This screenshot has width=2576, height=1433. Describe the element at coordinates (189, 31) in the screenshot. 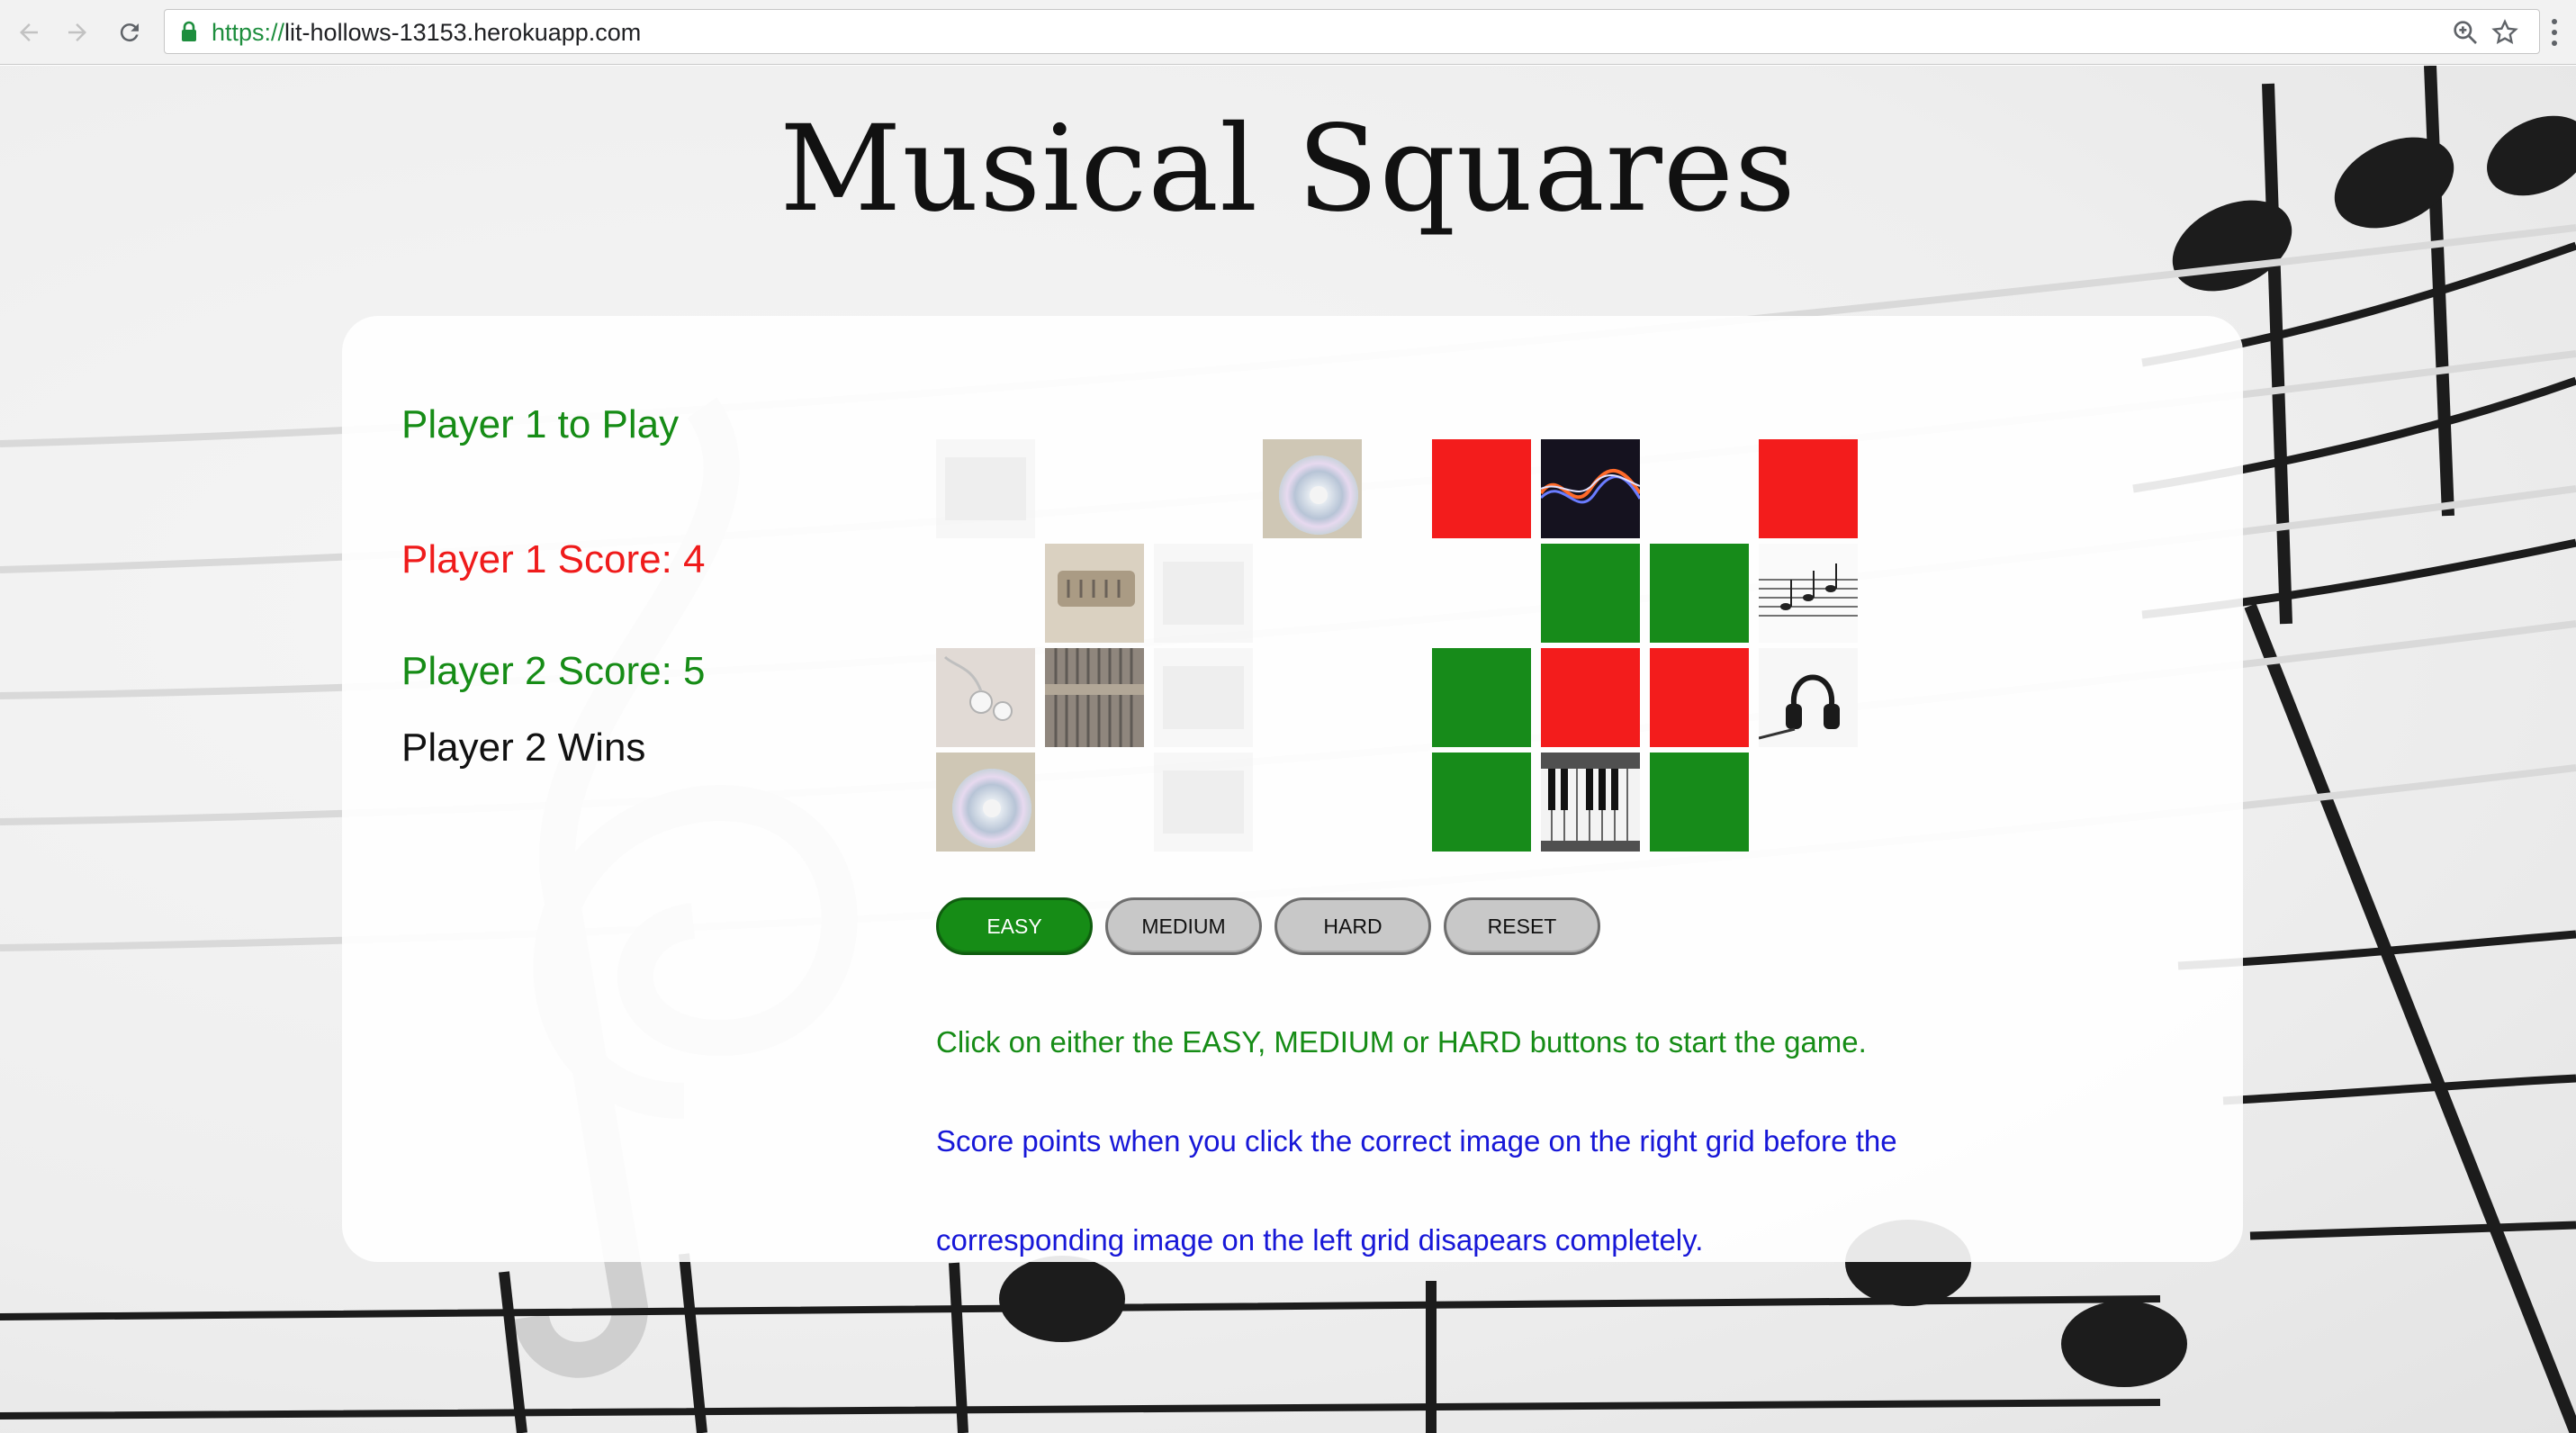

I see `lock-icon` at that location.